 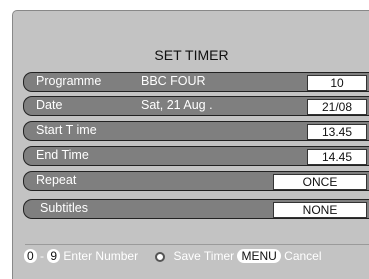 I want to click on row-date: Date Sat, 21 Aug . 21/08, so click(x=196, y=106).